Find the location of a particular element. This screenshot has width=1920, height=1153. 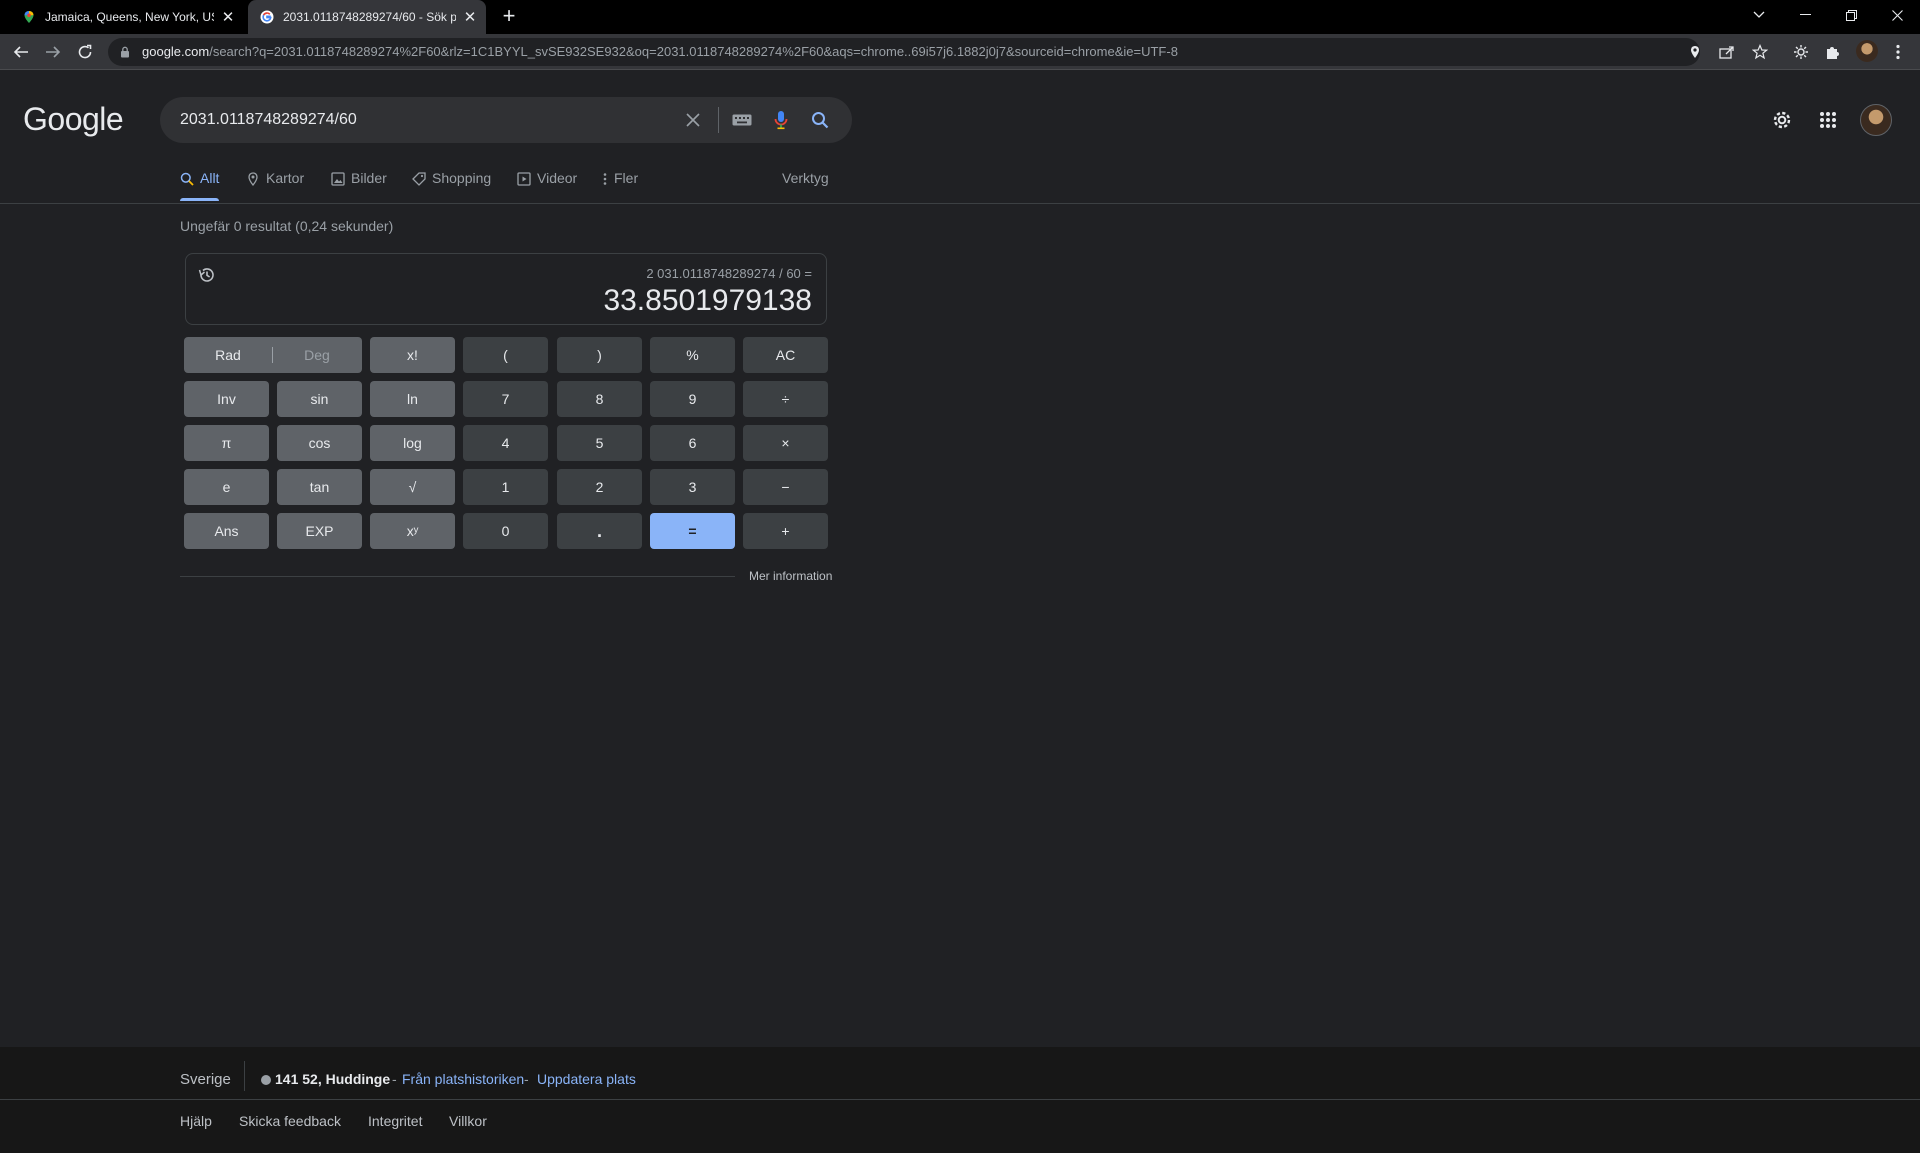

apps-grid-icon is located at coordinates (1828, 120).